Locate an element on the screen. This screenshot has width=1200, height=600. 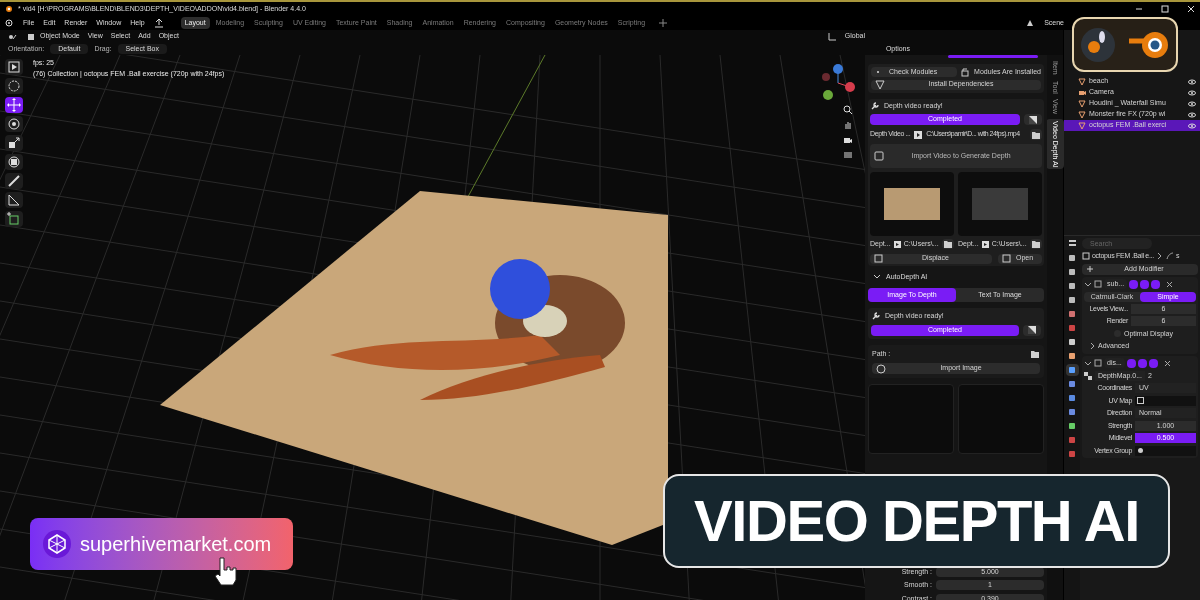
banner-title: VIDEO DEPTH AI is located at coordinates (916, 521).